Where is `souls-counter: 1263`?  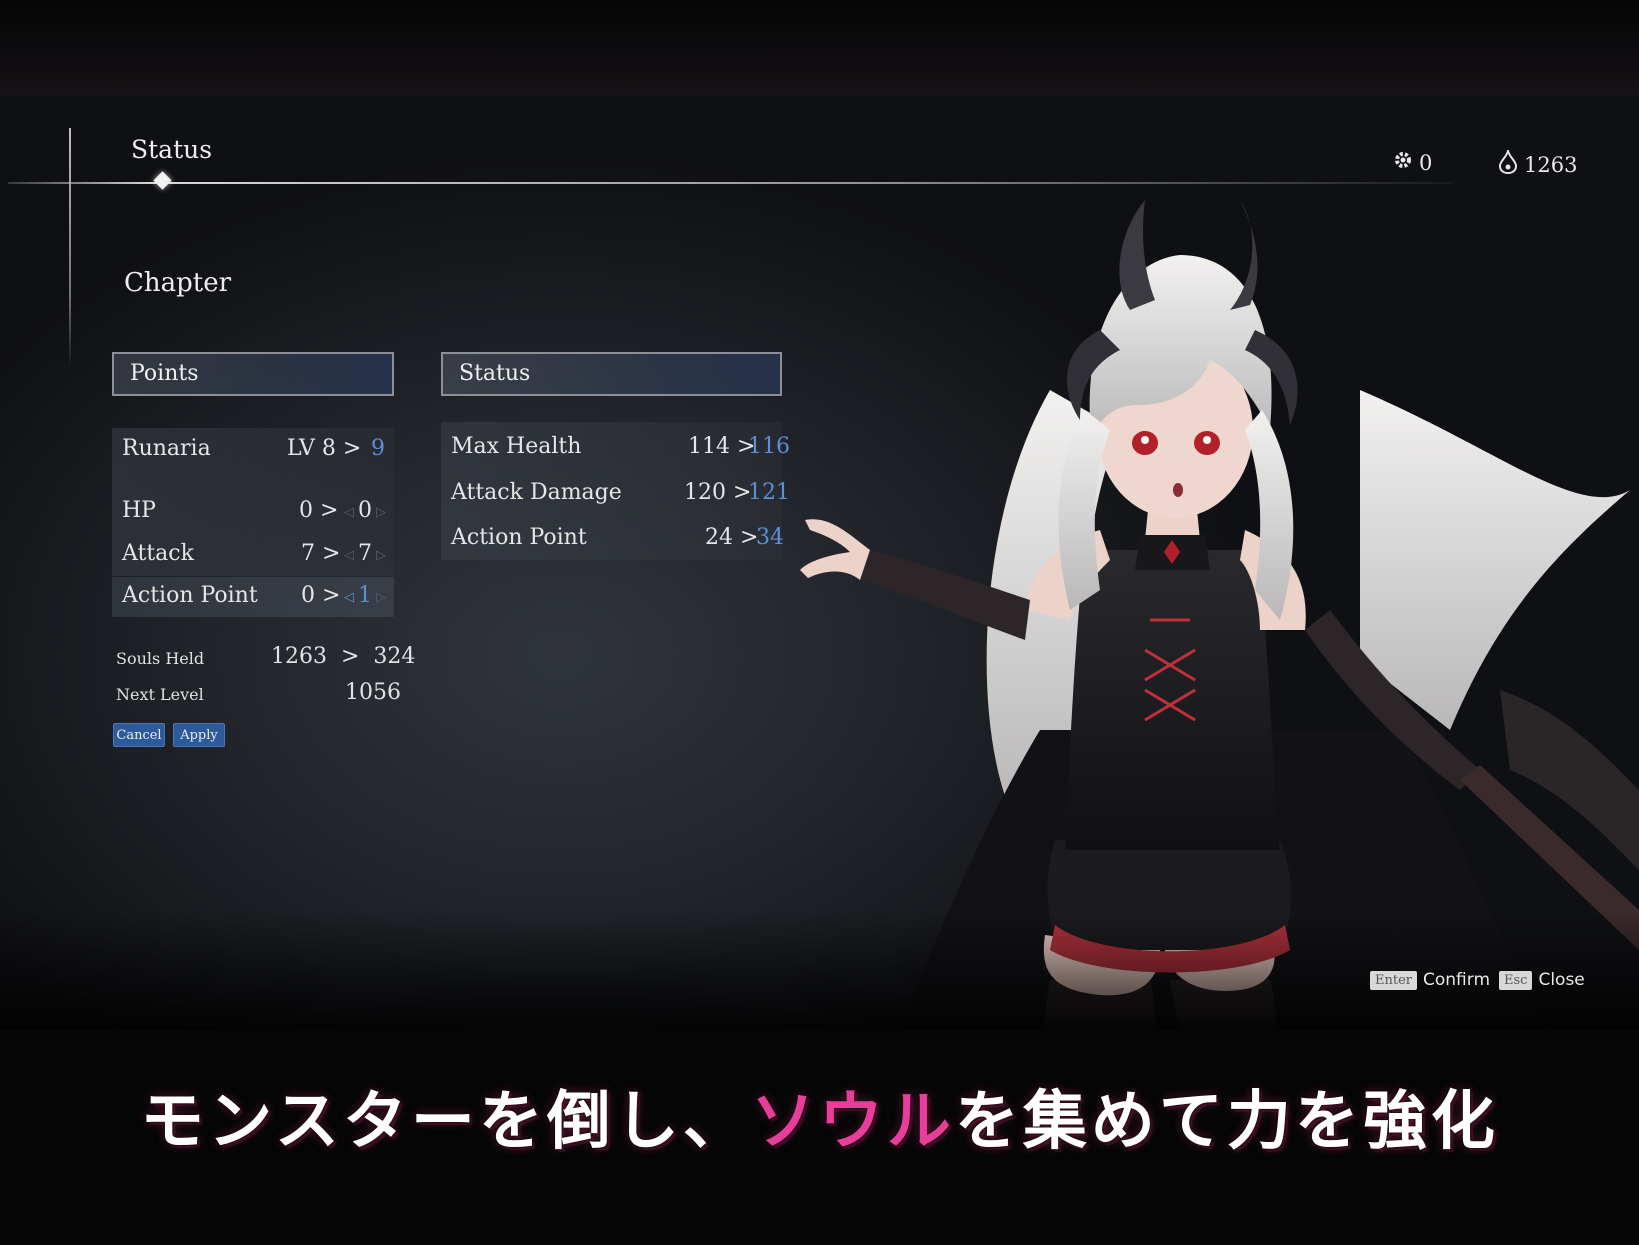 souls-counter: 1263 is located at coordinates (1538, 163).